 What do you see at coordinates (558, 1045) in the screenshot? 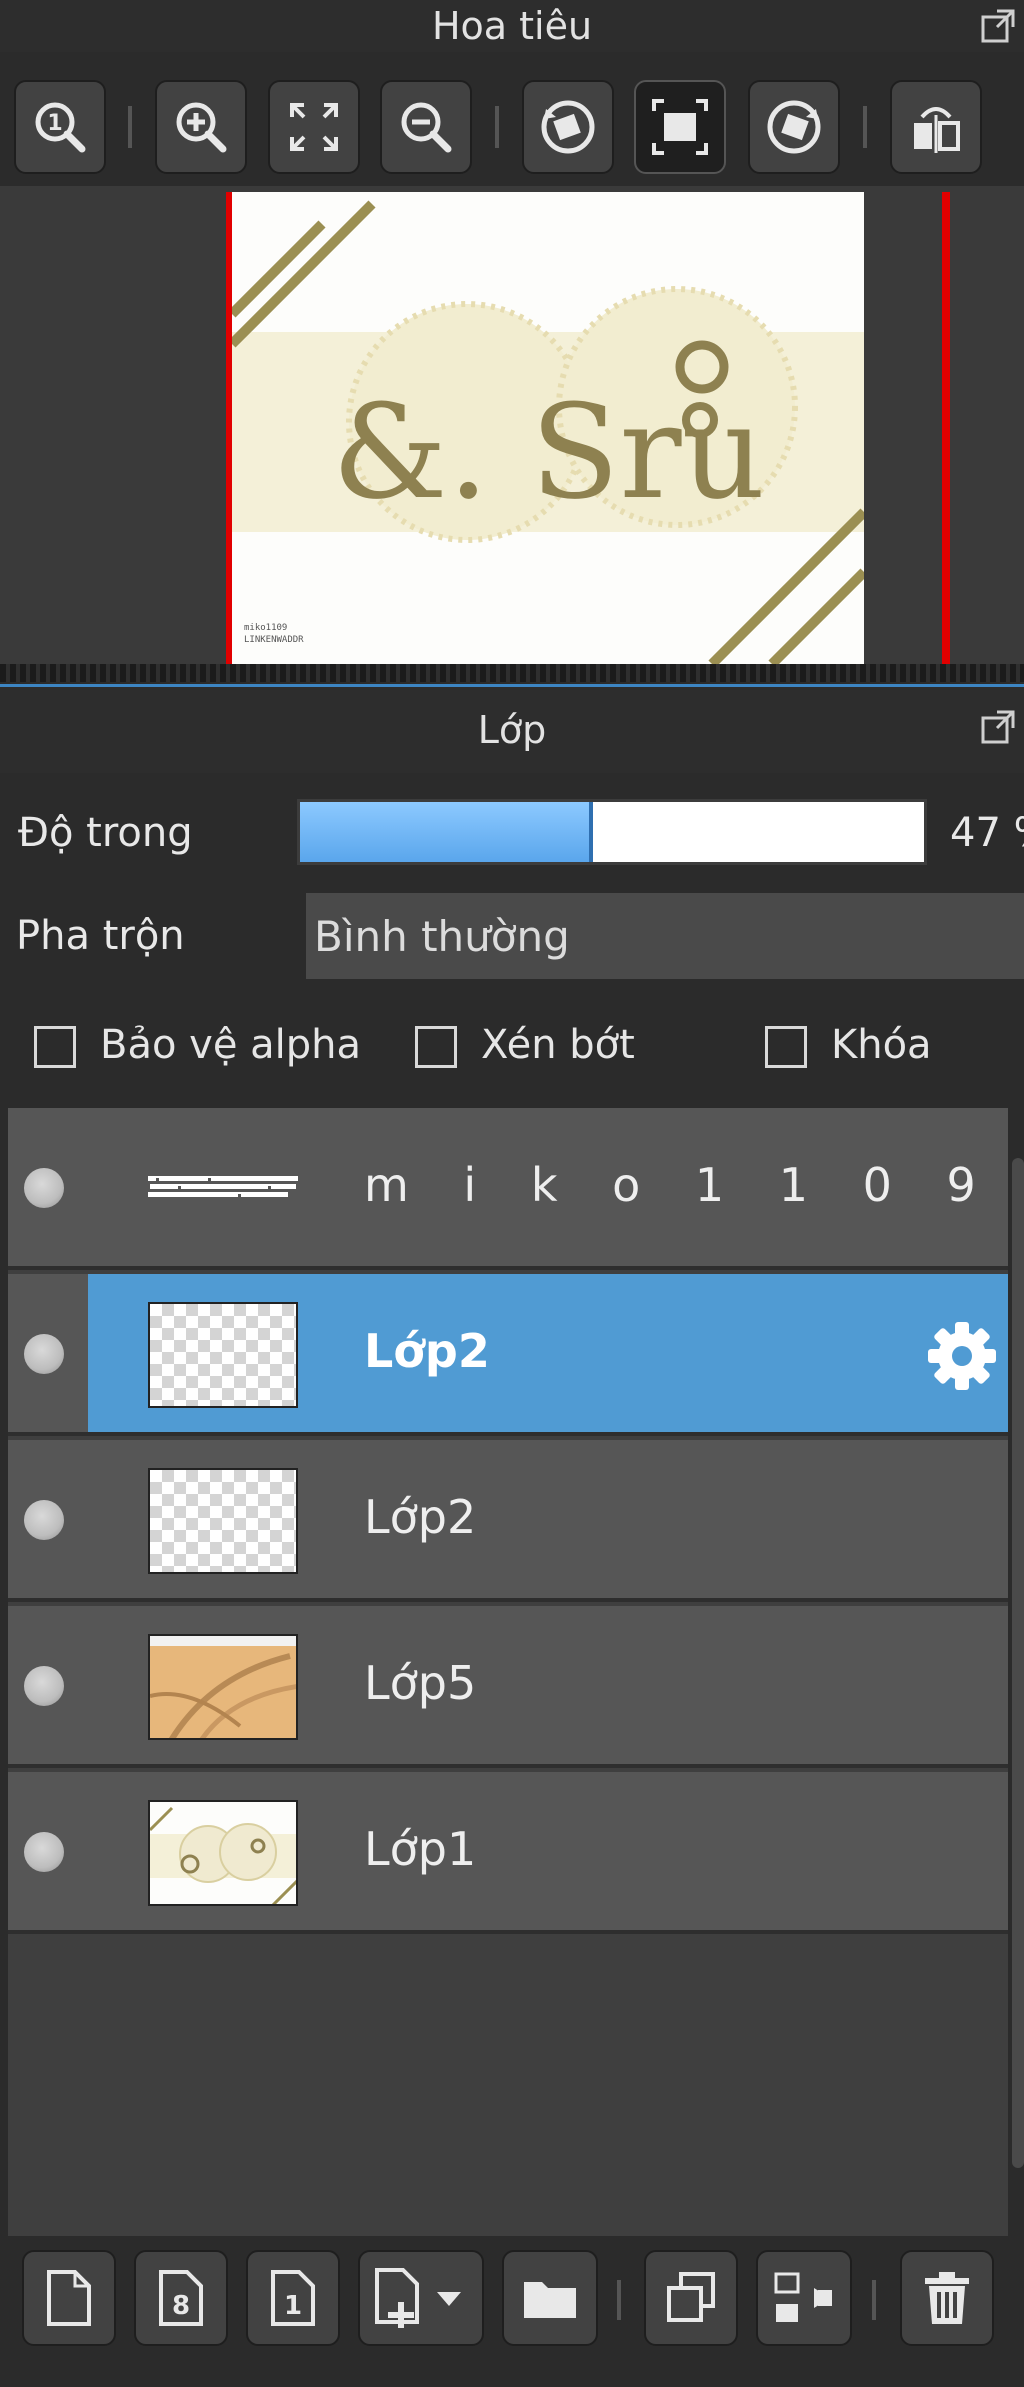
I see `clipping-label: Xén bớt` at bounding box center [558, 1045].